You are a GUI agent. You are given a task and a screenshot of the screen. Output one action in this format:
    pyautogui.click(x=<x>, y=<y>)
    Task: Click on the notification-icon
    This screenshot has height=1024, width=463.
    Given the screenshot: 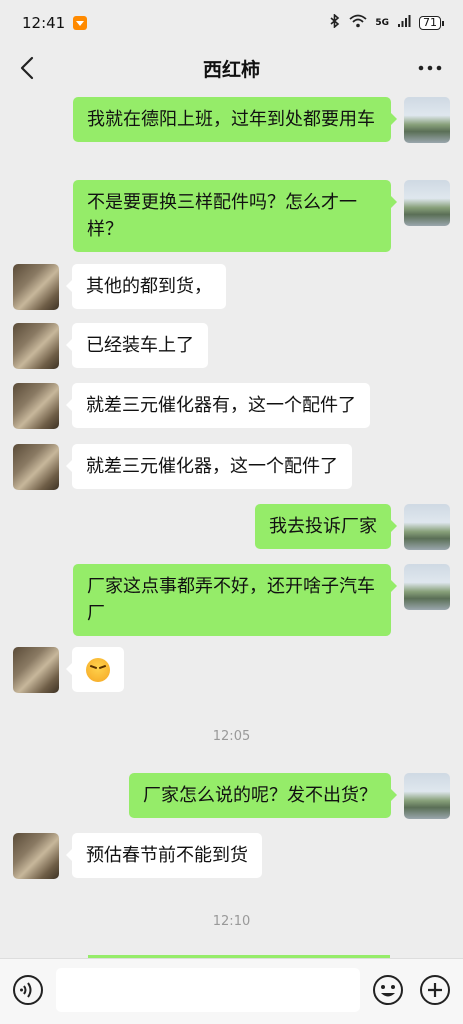 What is the action you would take?
    pyautogui.click(x=80, y=23)
    